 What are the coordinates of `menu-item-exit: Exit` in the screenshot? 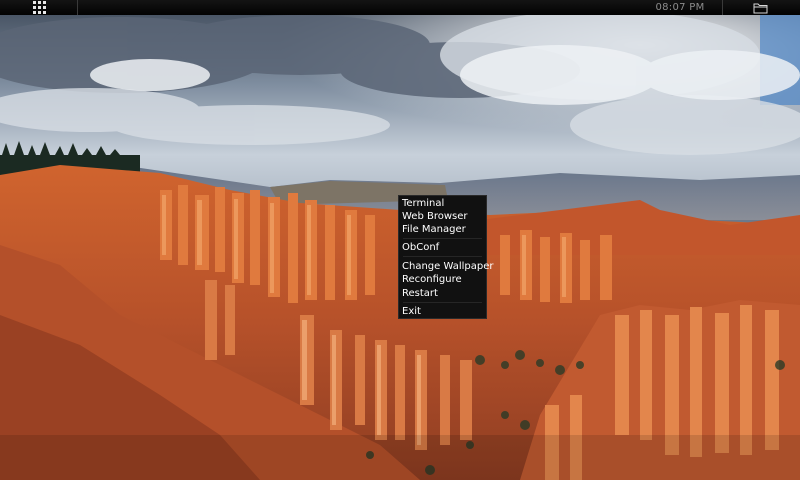 It's located at (442, 311).